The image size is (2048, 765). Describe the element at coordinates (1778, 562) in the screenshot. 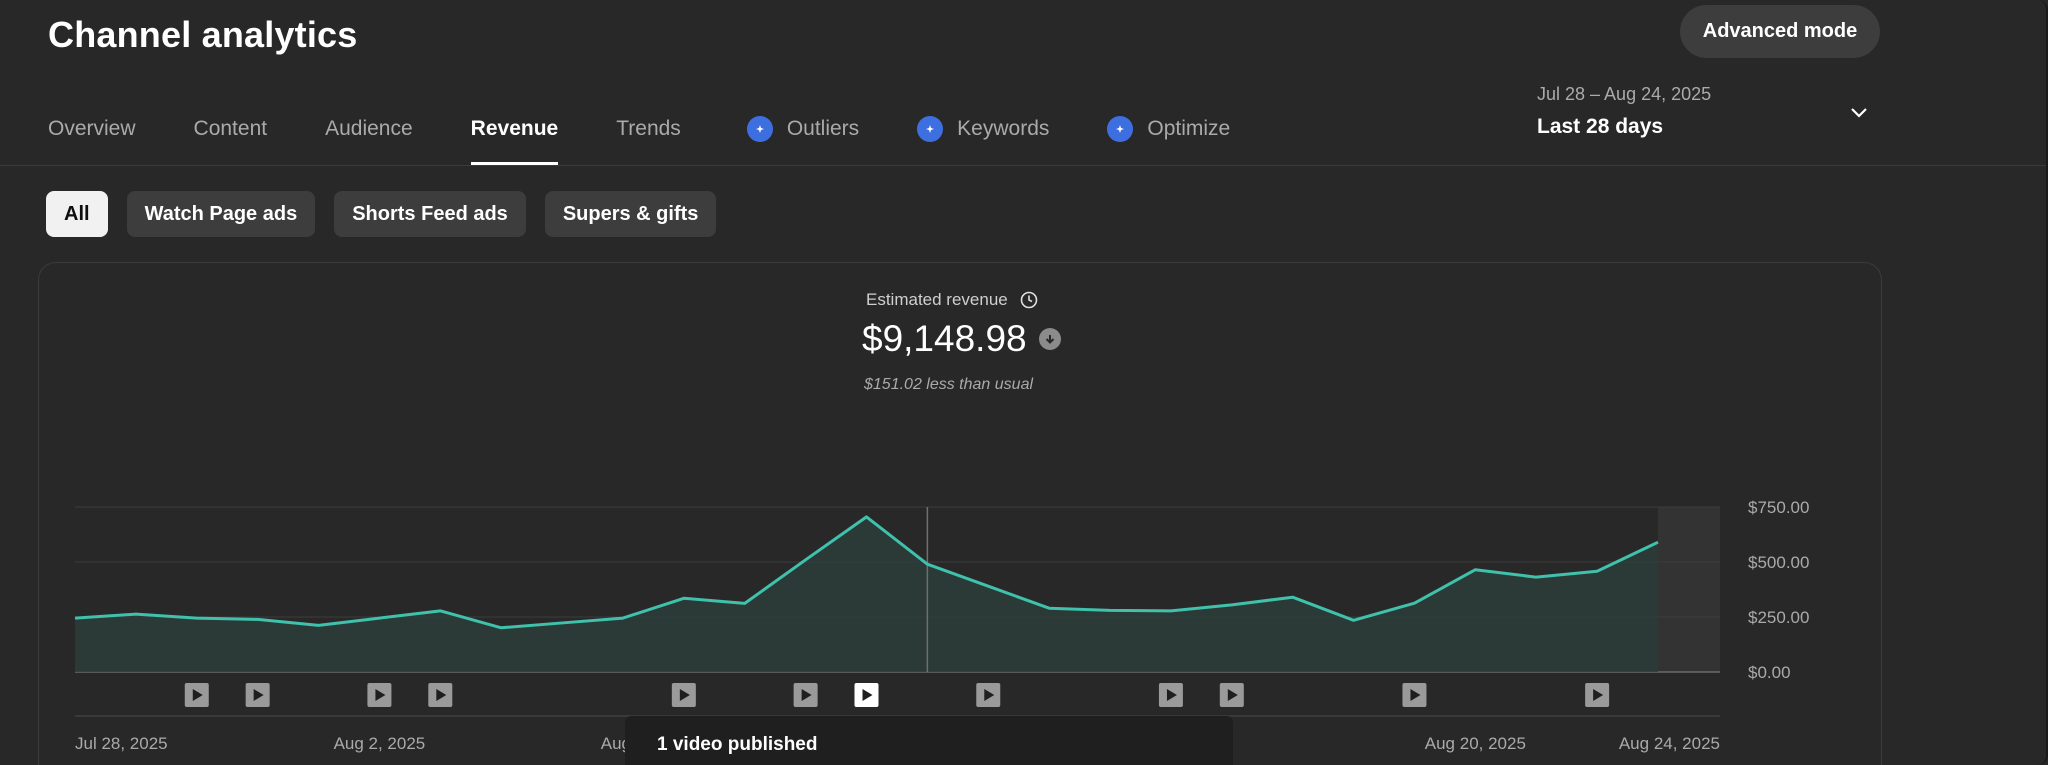

I see `y-tick-label: $500.00` at that location.